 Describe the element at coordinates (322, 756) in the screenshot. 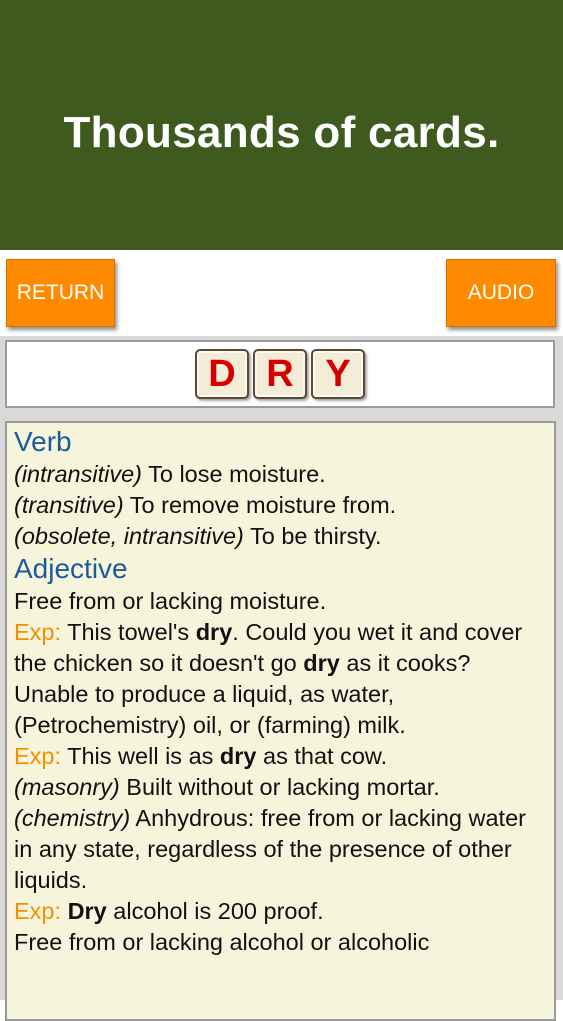

I see `example-text: as that cow.` at that location.